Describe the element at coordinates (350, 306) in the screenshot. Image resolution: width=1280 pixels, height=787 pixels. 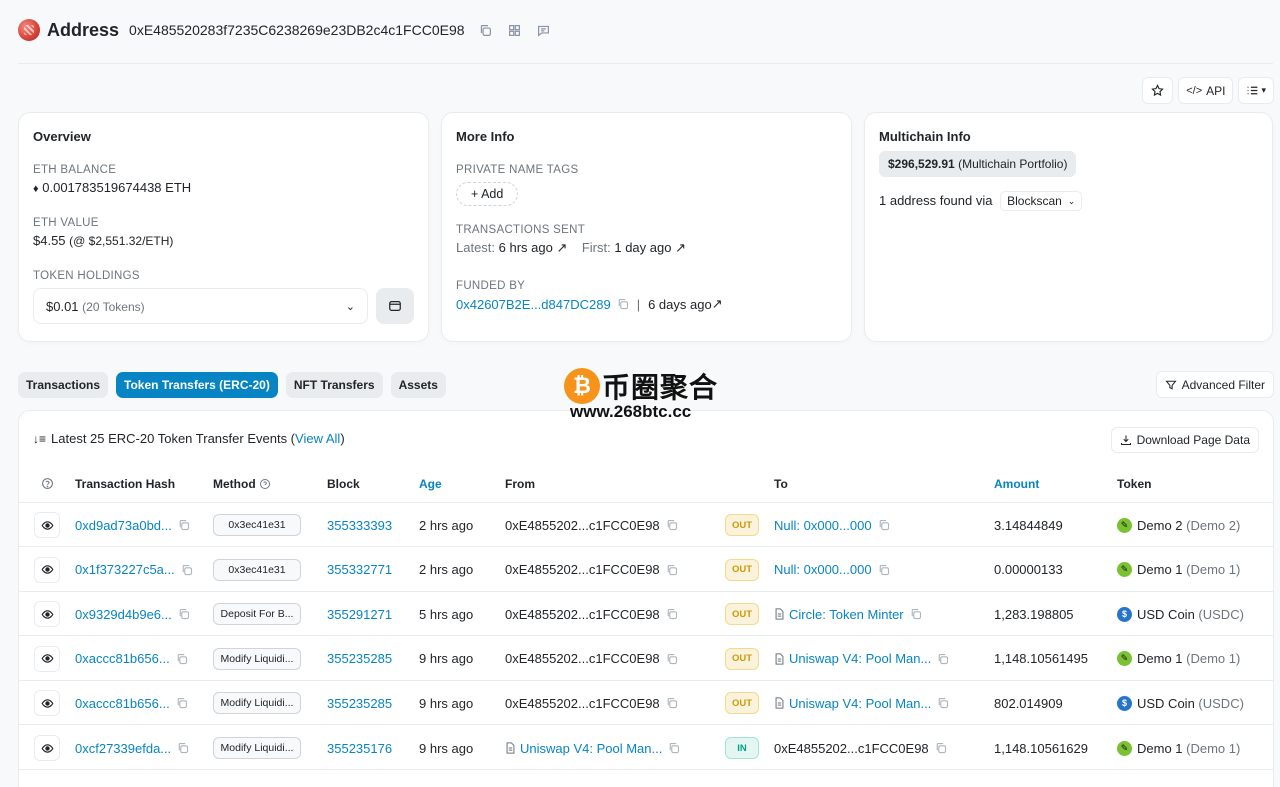
I see `chevron-down-icon: ⌄` at that location.